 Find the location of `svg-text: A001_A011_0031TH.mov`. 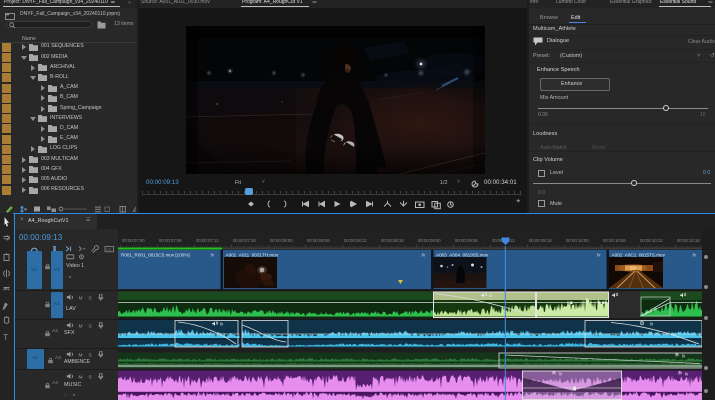

svg-text: A001_A011_0031TH.mov is located at coordinates (252, 255).